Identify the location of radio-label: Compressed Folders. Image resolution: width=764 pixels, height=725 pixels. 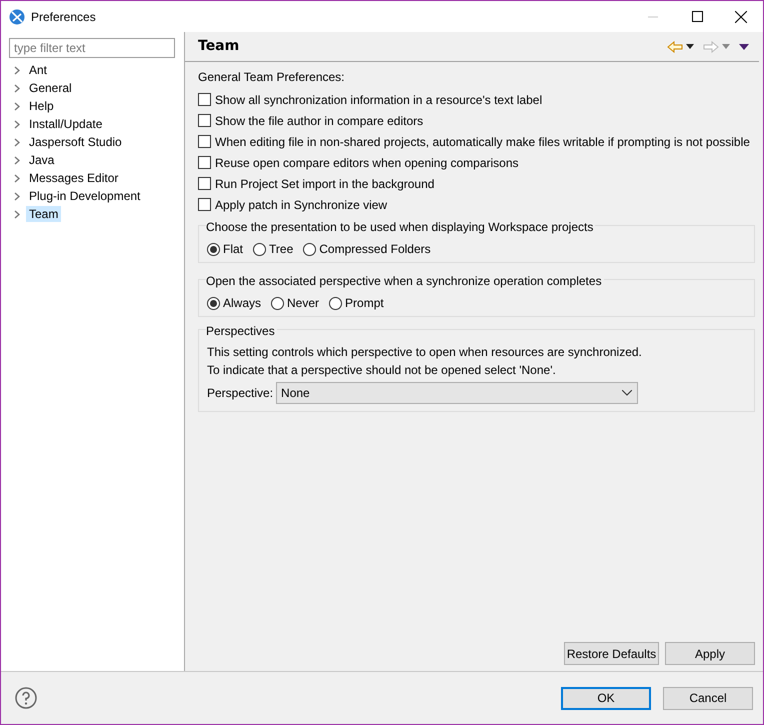
(375, 249).